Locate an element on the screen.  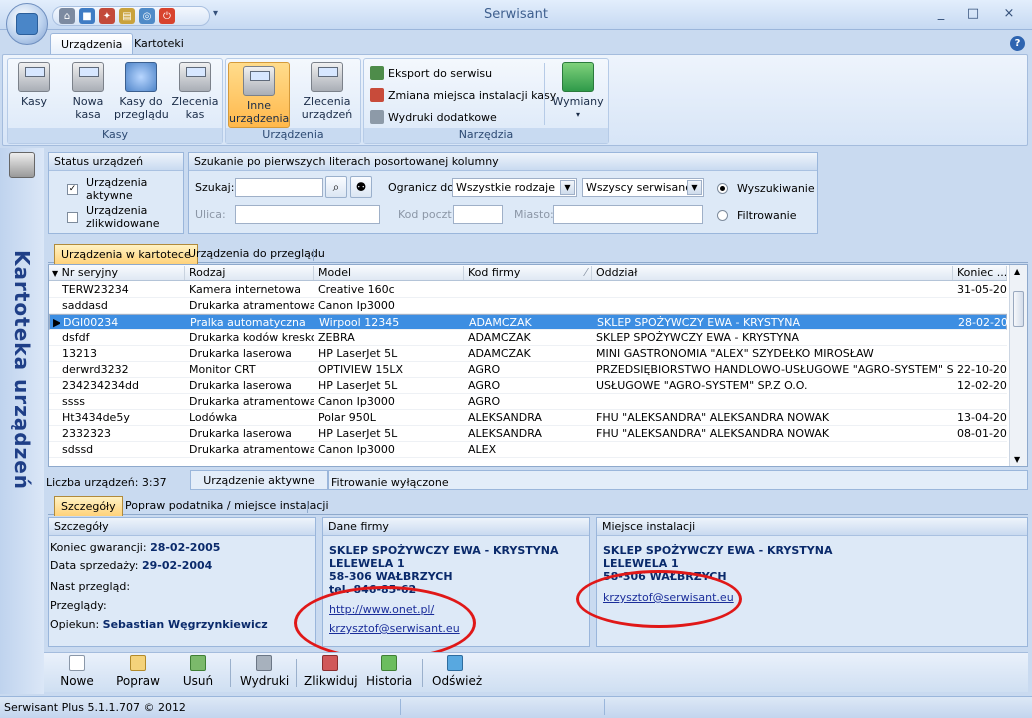
row-pointer-icon: ▶ is located at coordinates (55, 323).